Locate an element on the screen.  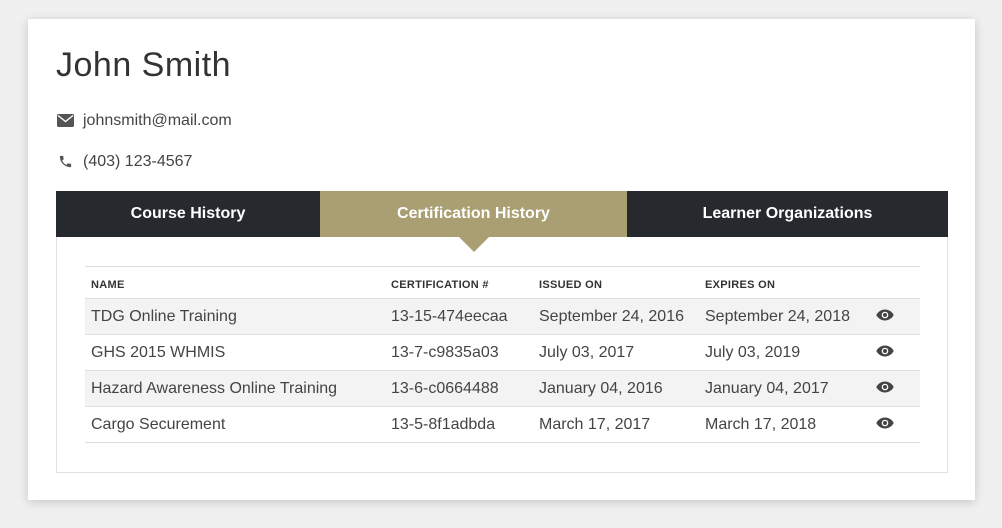
tab-certification-history: Certification History is located at coordinates (473, 221).